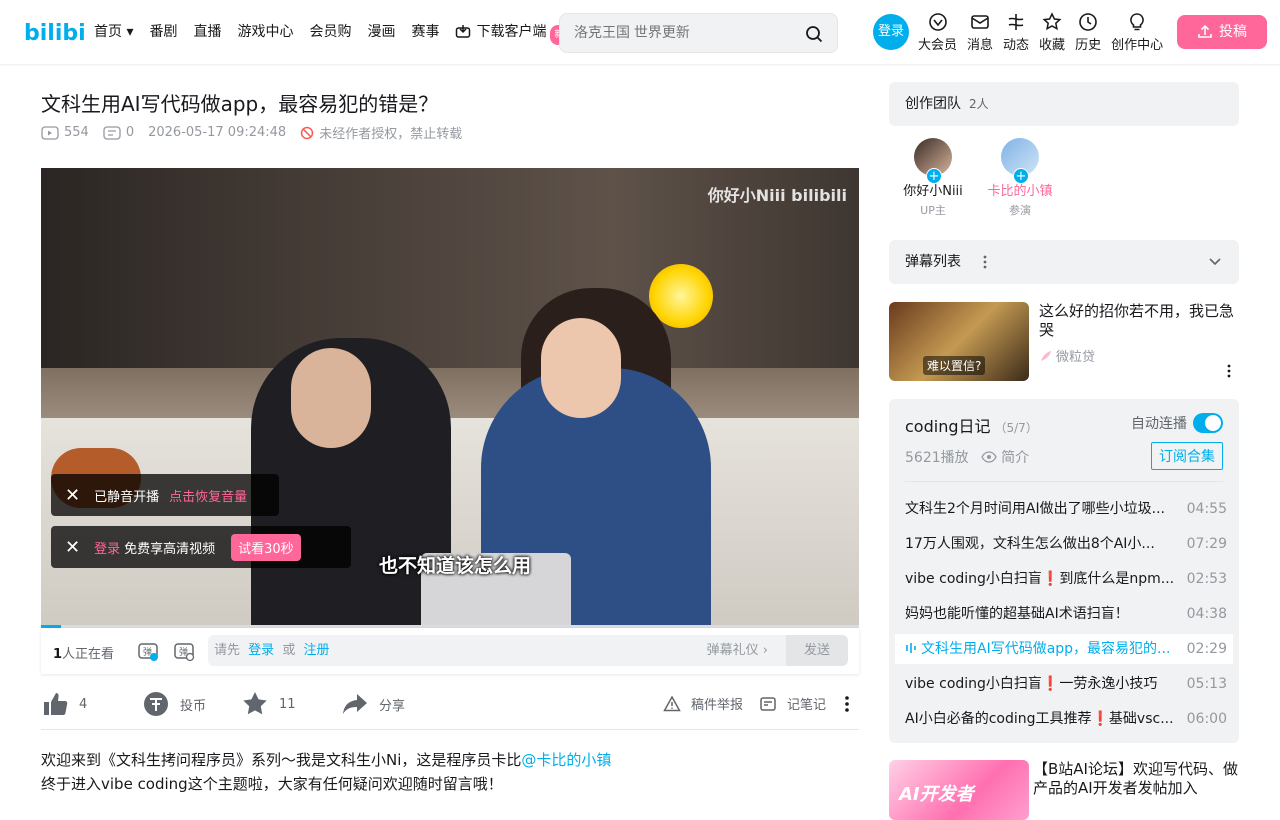 The width and height of the screenshot is (1280, 820). I want to click on send-danmaku-button: 发送, so click(817, 650).